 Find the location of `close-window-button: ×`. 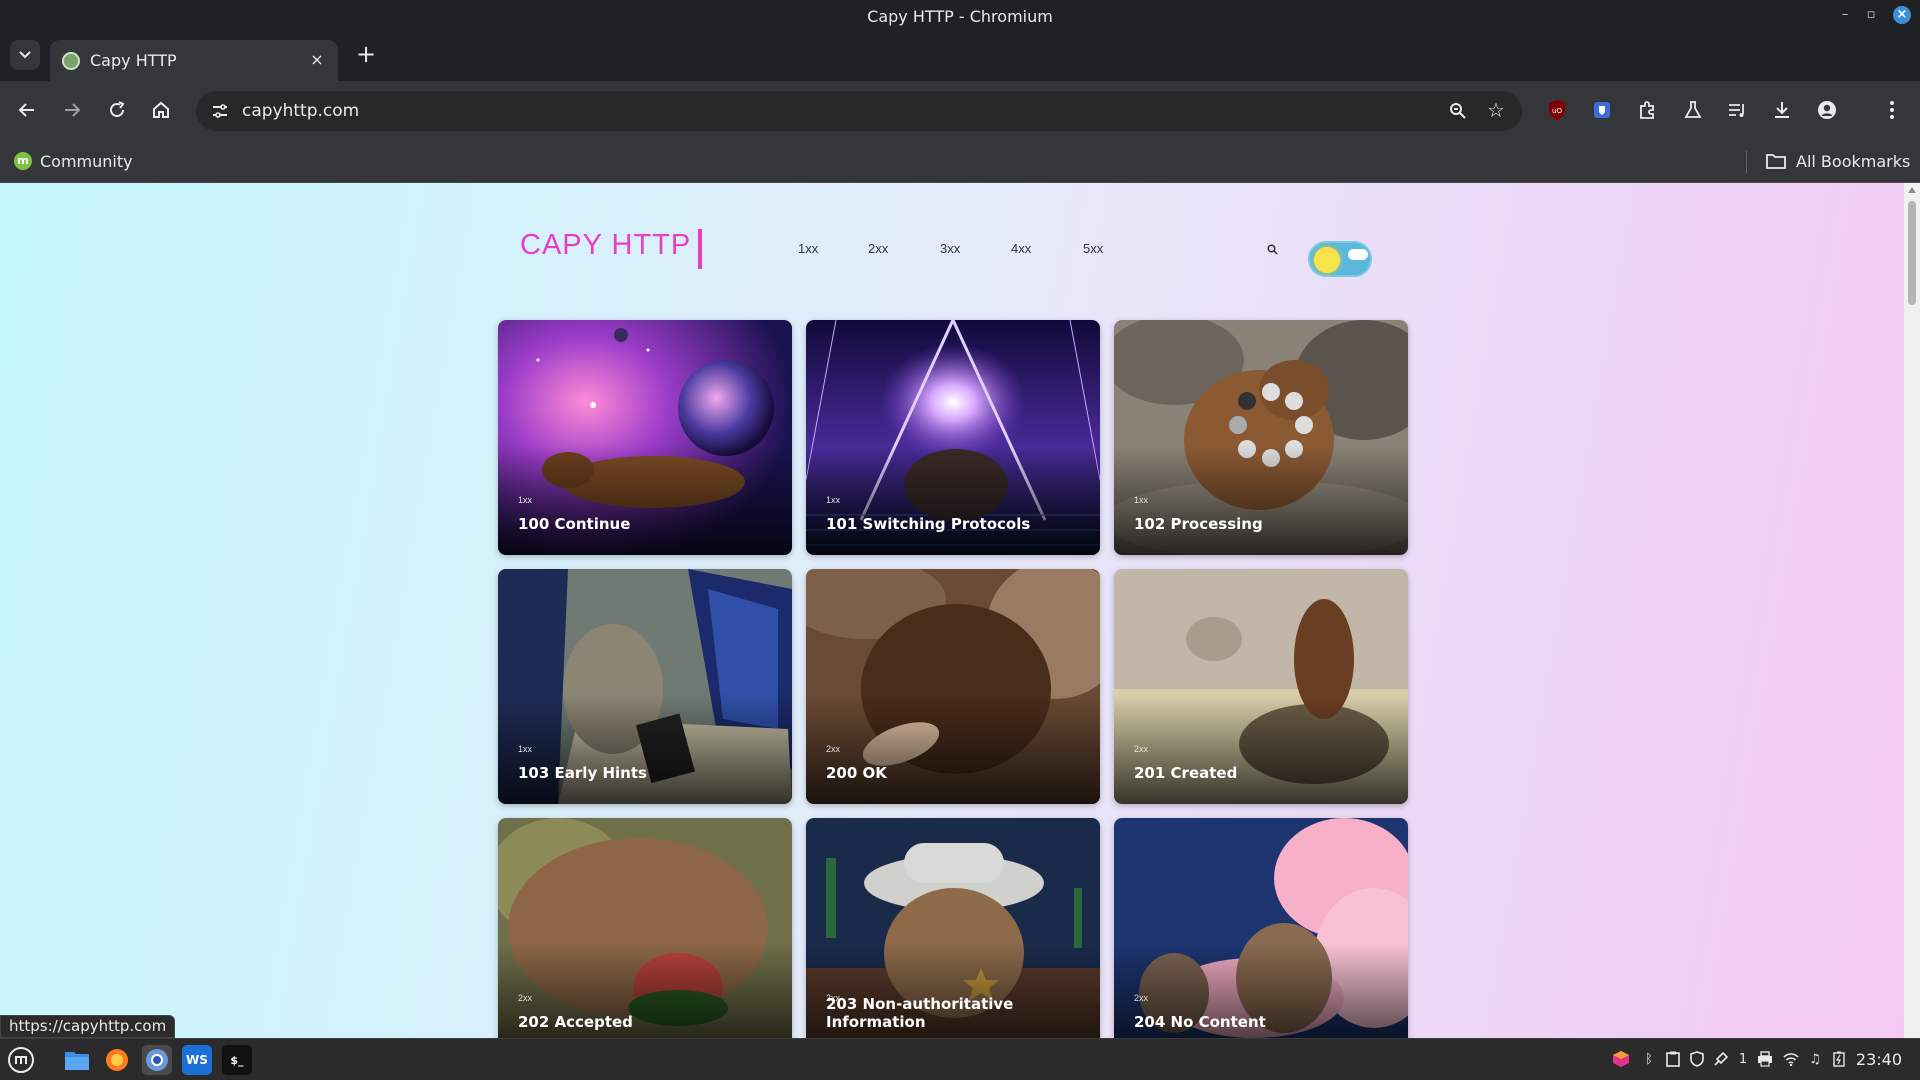

close-window-button: × is located at coordinates (1902, 15).